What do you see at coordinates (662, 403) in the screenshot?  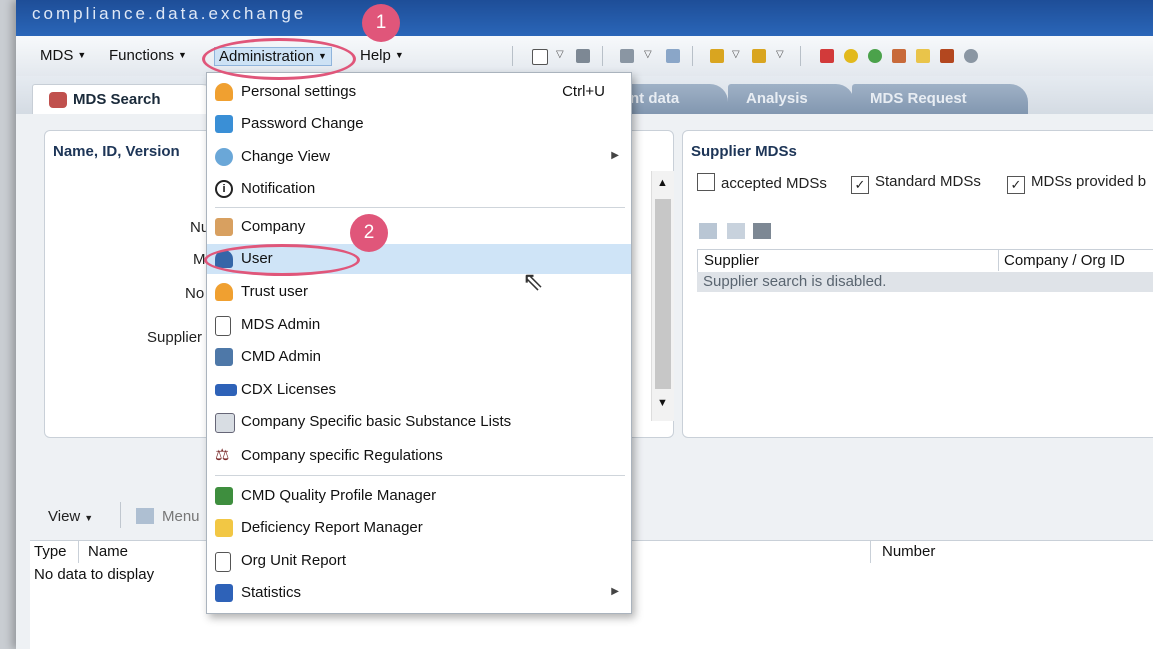 I see `scroll-down-icon: ▼` at bounding box center [662, 403].